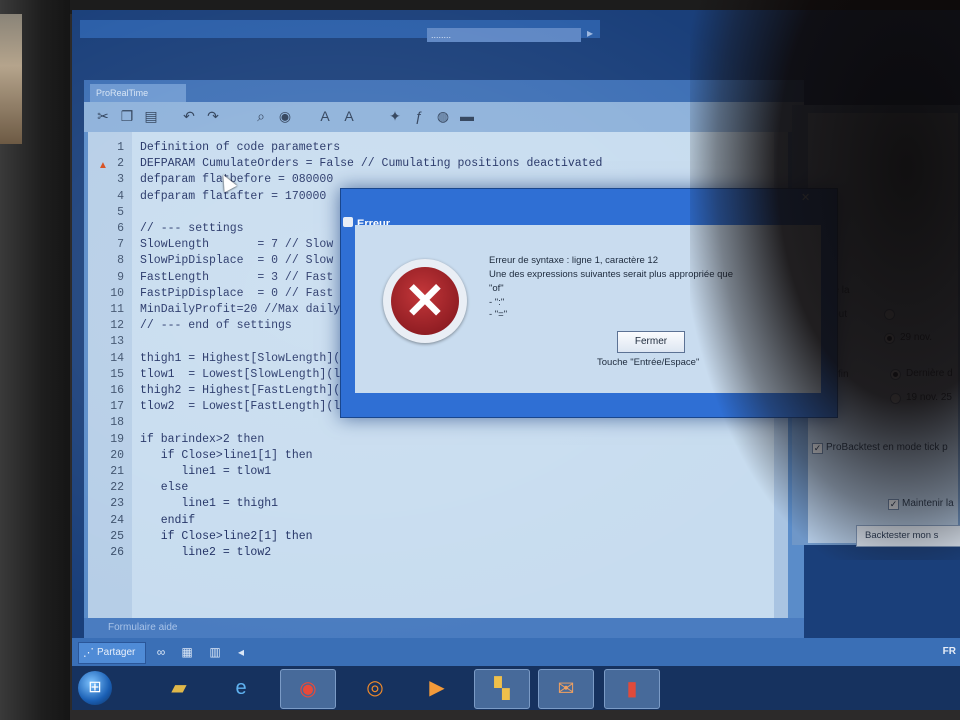 This screenshot has height=720, width=960. What do you see at coordinates (889, 338) in the screenshot?
I see `start-date-radio` at bounding box center [889, 338].